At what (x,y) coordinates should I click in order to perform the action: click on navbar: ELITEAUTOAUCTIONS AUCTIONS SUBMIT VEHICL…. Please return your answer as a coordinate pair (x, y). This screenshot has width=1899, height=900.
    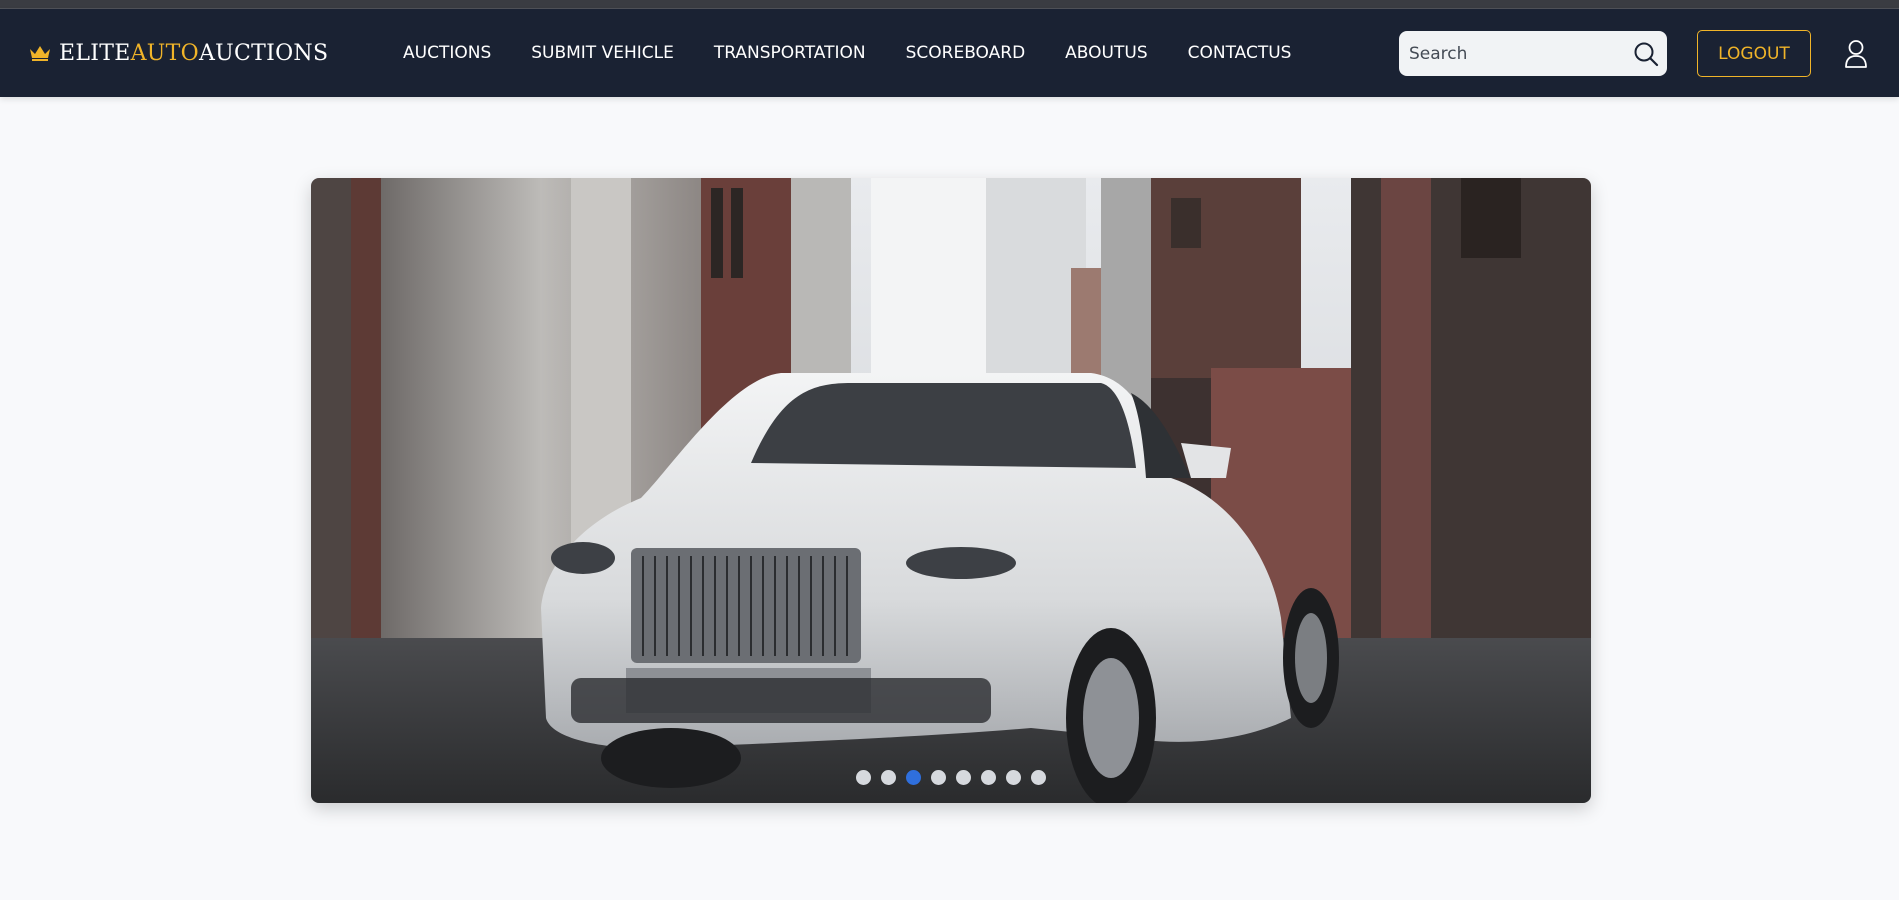
    Looking at the image, I should click on (949, 53).